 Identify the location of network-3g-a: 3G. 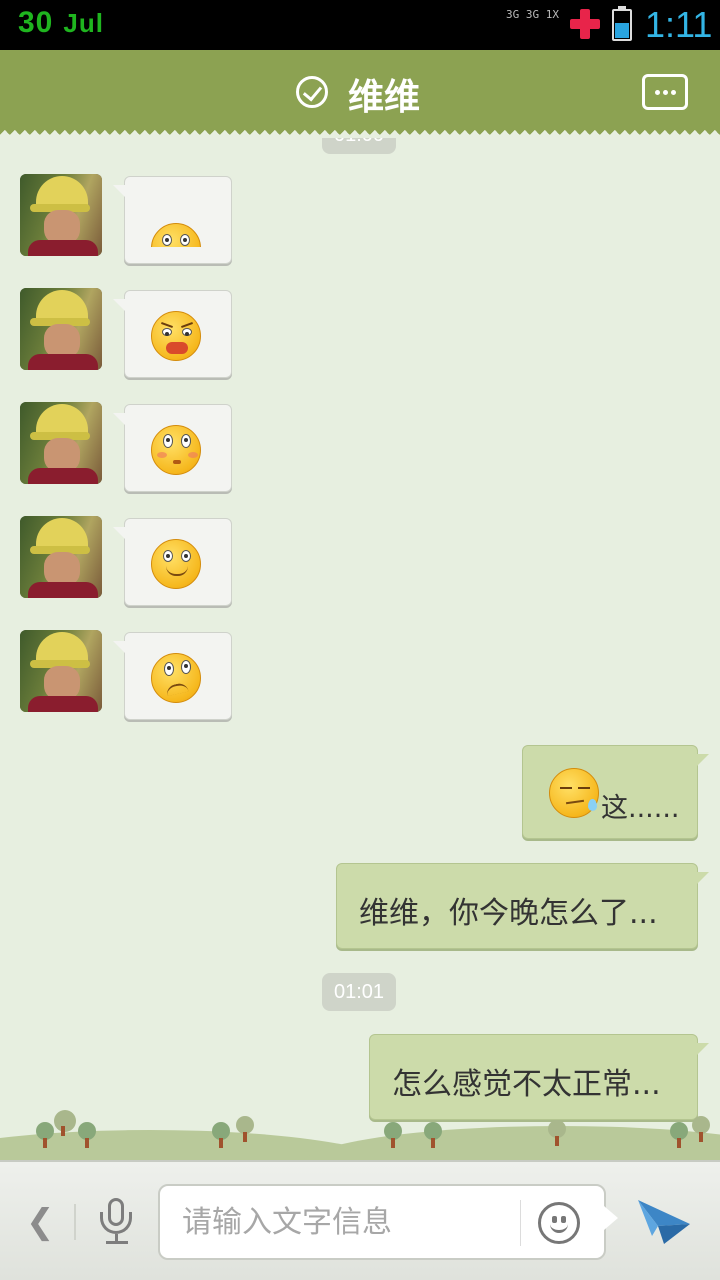
(513, 14).